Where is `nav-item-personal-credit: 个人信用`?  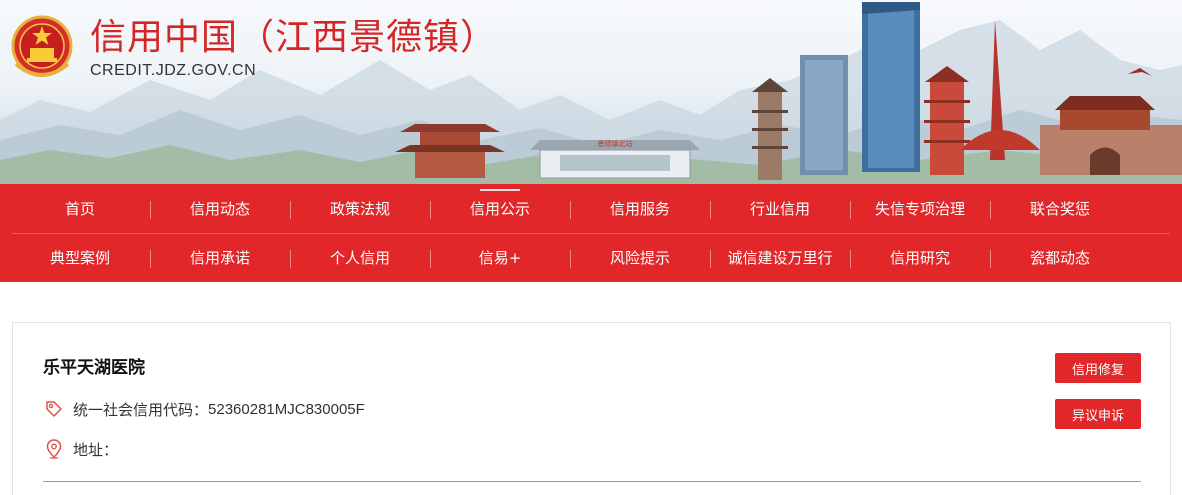 nav-item-personal-credit: 个人信用 is located at coordinates (360, 257).